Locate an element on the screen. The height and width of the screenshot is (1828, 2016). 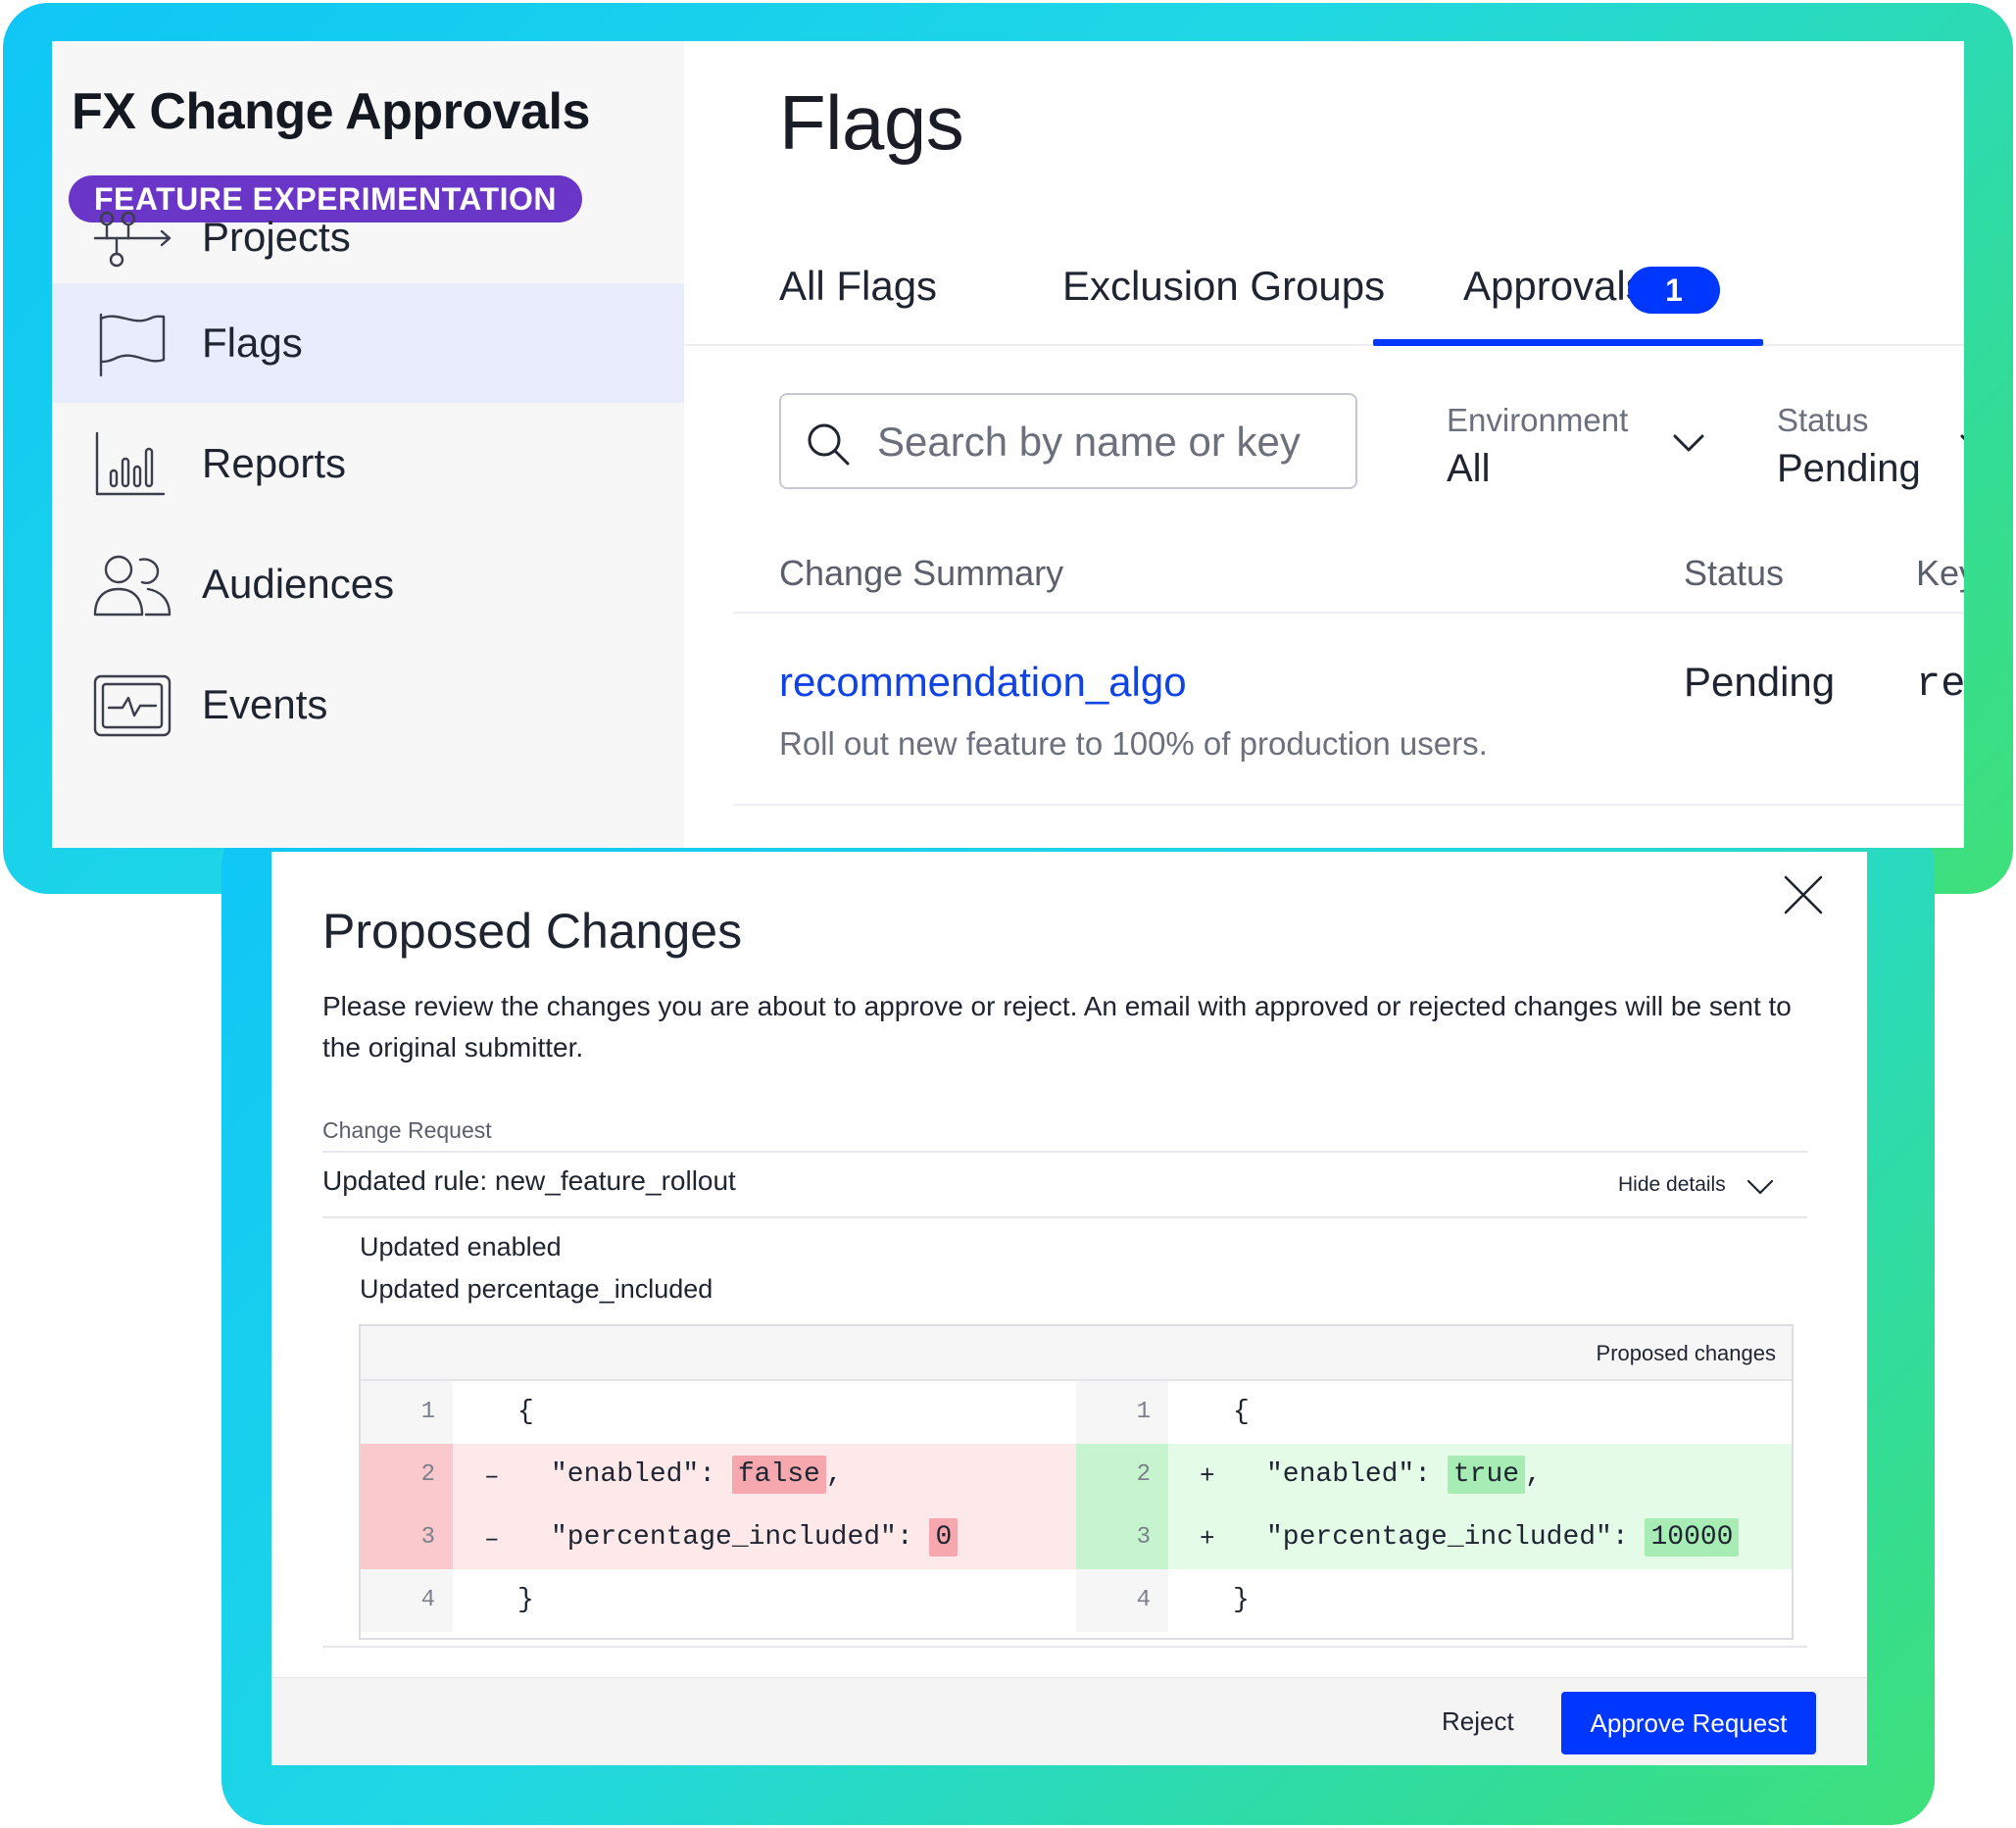
change-request-label: Change Request is located at coordinates (407, 1130).